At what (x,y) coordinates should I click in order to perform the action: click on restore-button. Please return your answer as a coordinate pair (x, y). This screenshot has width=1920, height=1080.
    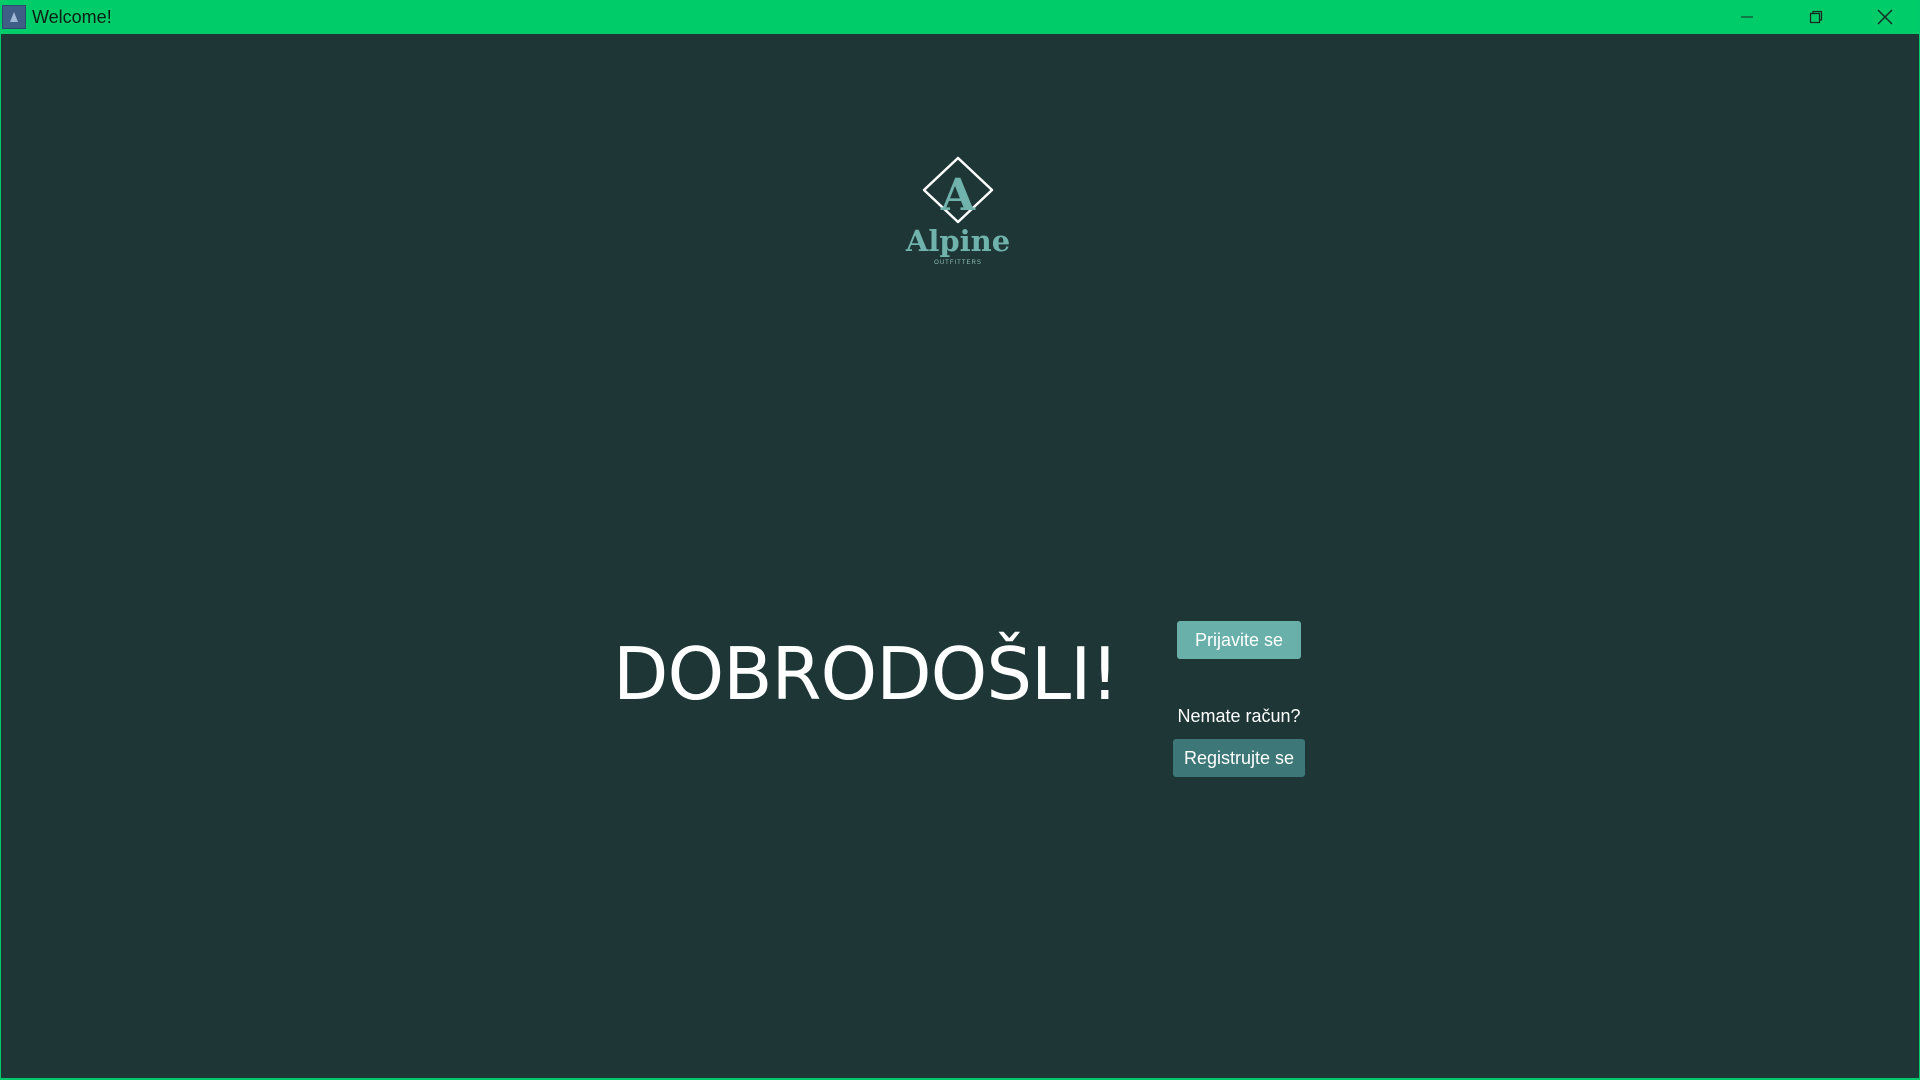
    Looking at the image, I should click on (1815, 17).